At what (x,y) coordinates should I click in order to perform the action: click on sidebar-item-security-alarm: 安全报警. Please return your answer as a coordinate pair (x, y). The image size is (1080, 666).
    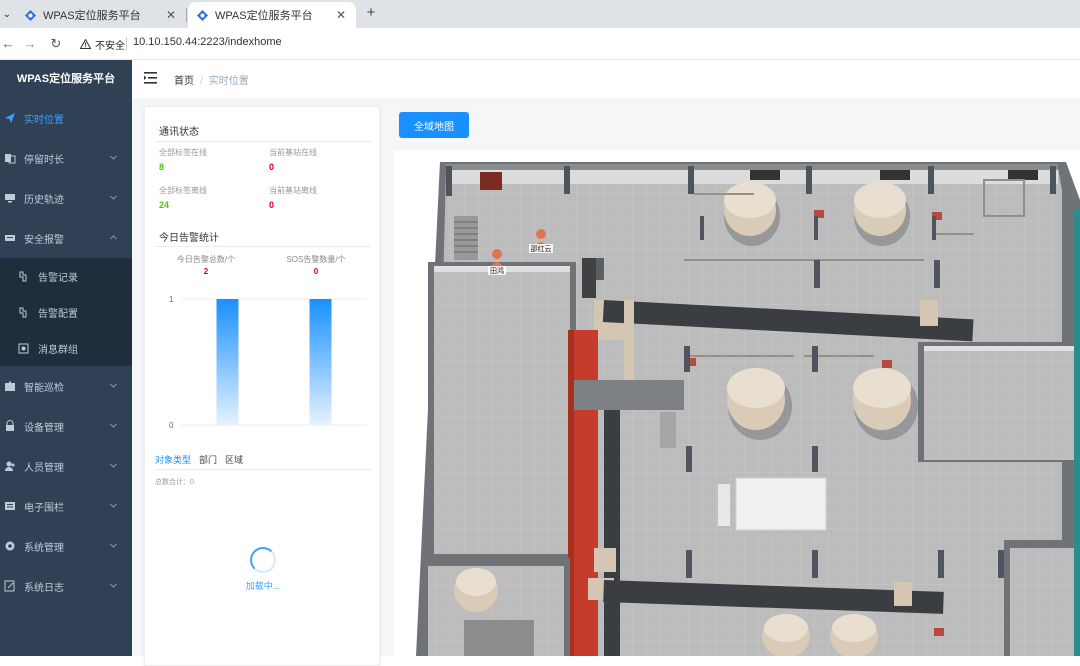
    Looking at the image, I should click on (66, 238).